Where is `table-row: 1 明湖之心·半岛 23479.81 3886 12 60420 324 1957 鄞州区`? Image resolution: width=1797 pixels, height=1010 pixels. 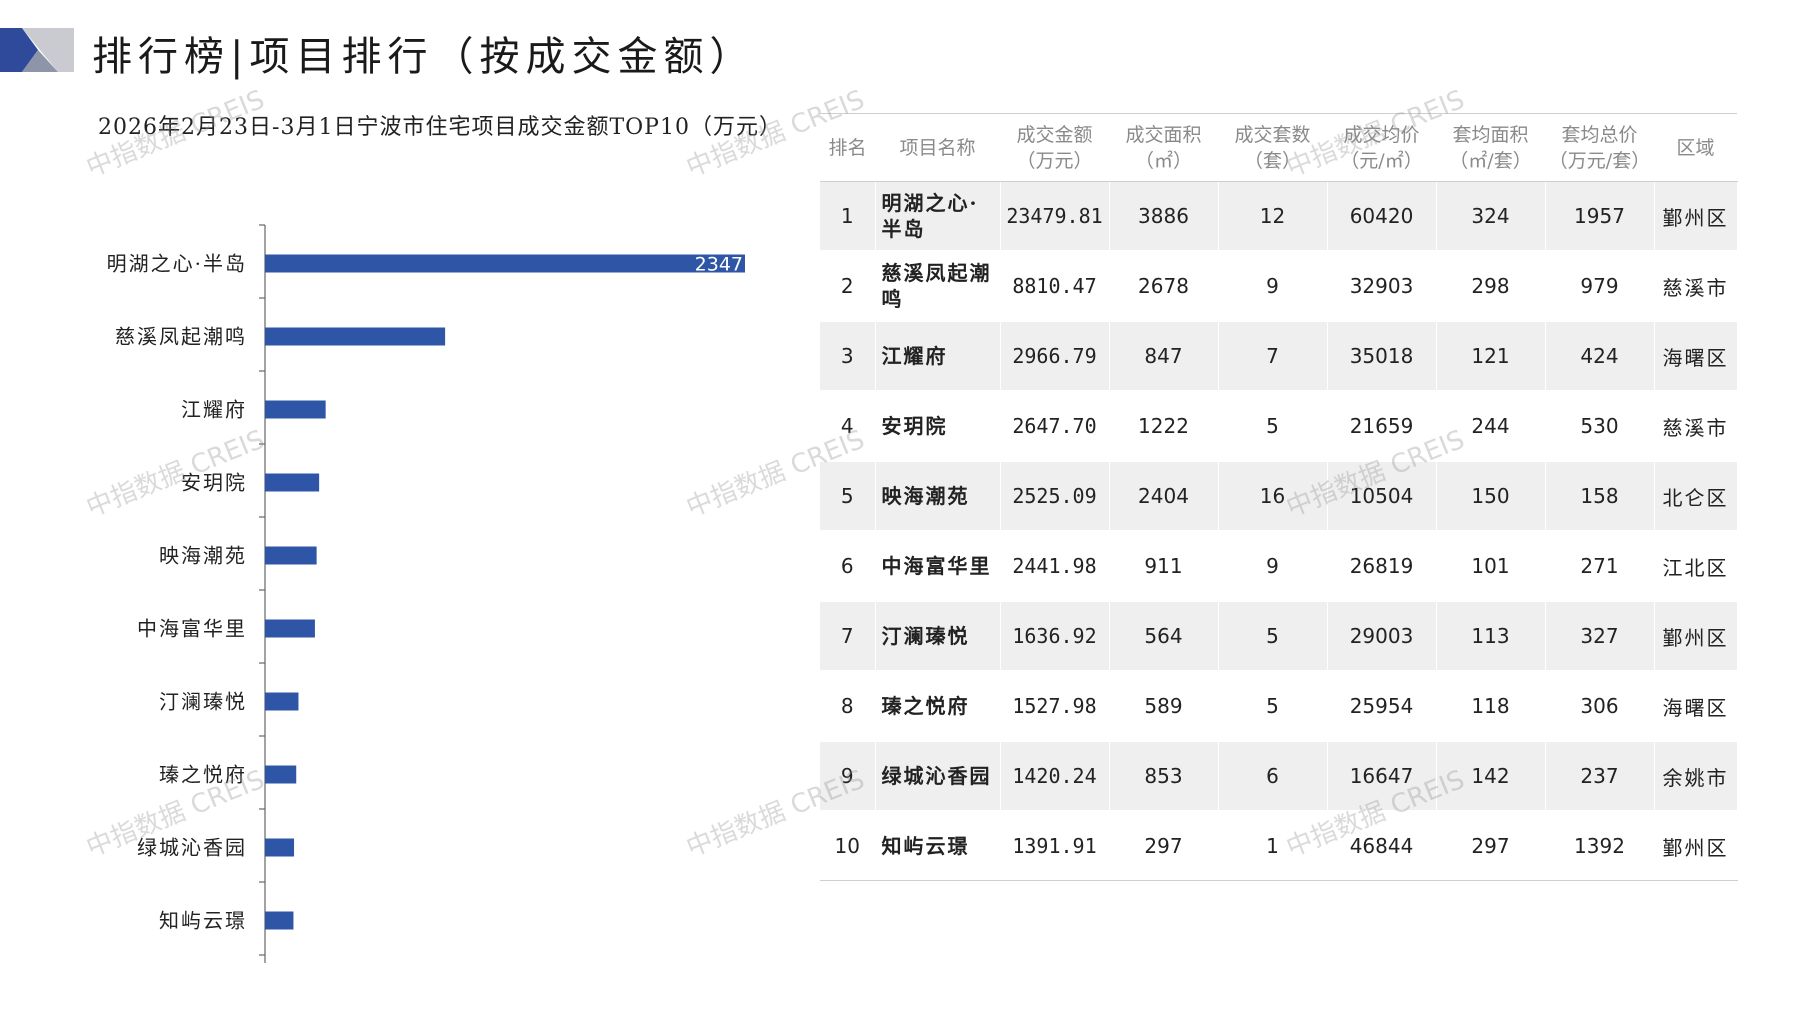 table-row: 1 明湖之心·半岛 23479.81 3886 12 60420 324 1957 鄞州区 is located at coordinates (1279, 216).